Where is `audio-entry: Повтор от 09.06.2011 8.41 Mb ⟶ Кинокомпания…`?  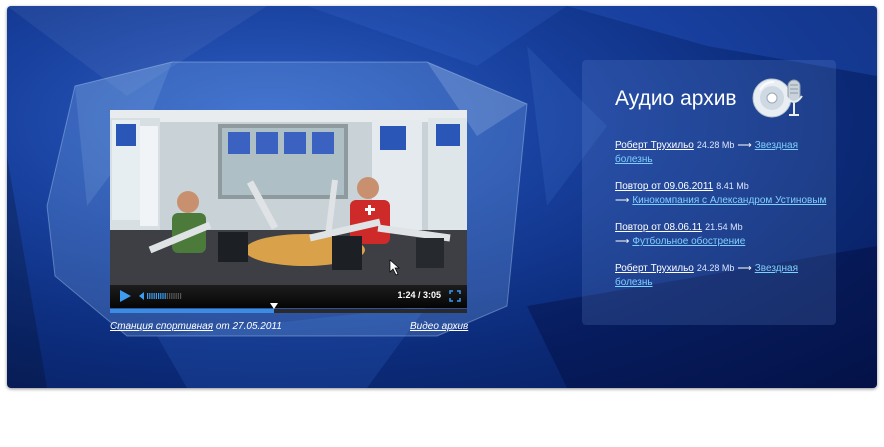
audio-entry: Повтор от 09.06.2011 8.41 Mb ⟶ Кинокомпания… is located at coordinates (722, 193).